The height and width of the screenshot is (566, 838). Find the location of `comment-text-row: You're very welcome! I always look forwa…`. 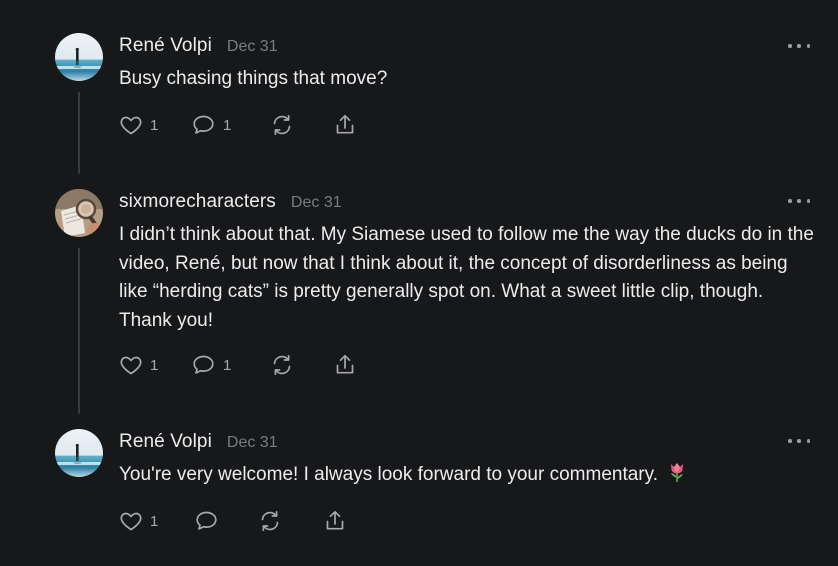

comment-text-row: You're very welcome! I always look forwa… is located at coordinates (469, 475).